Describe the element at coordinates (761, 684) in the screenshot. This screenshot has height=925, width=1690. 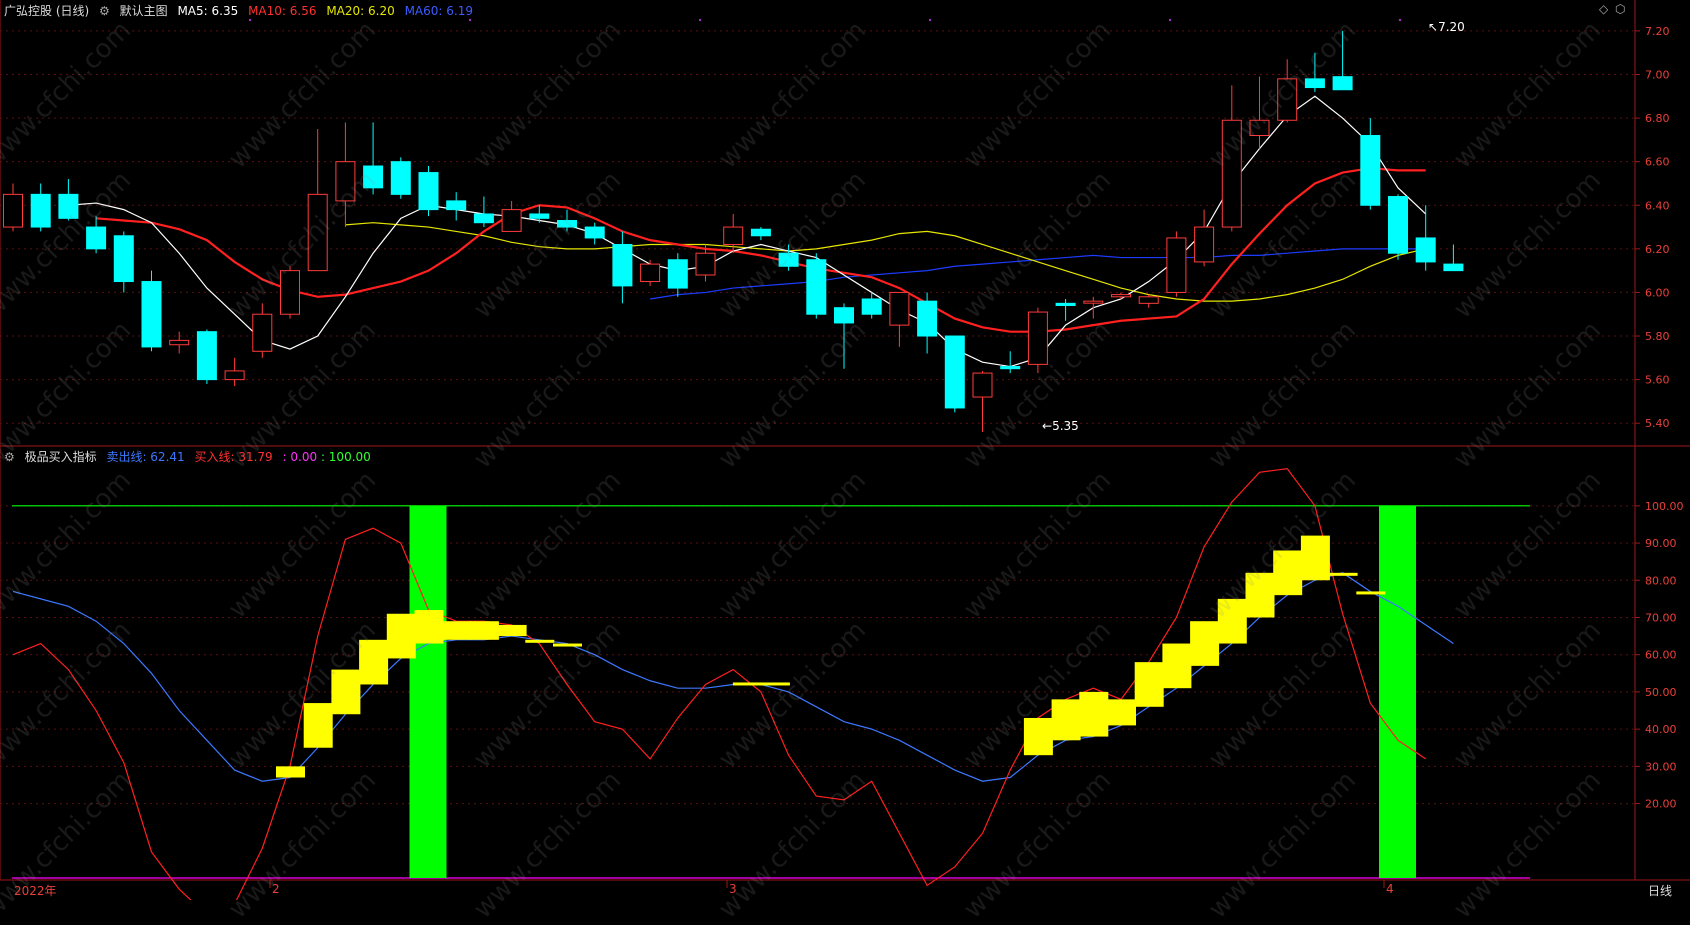
I see `buy-signal-mark` at that location.